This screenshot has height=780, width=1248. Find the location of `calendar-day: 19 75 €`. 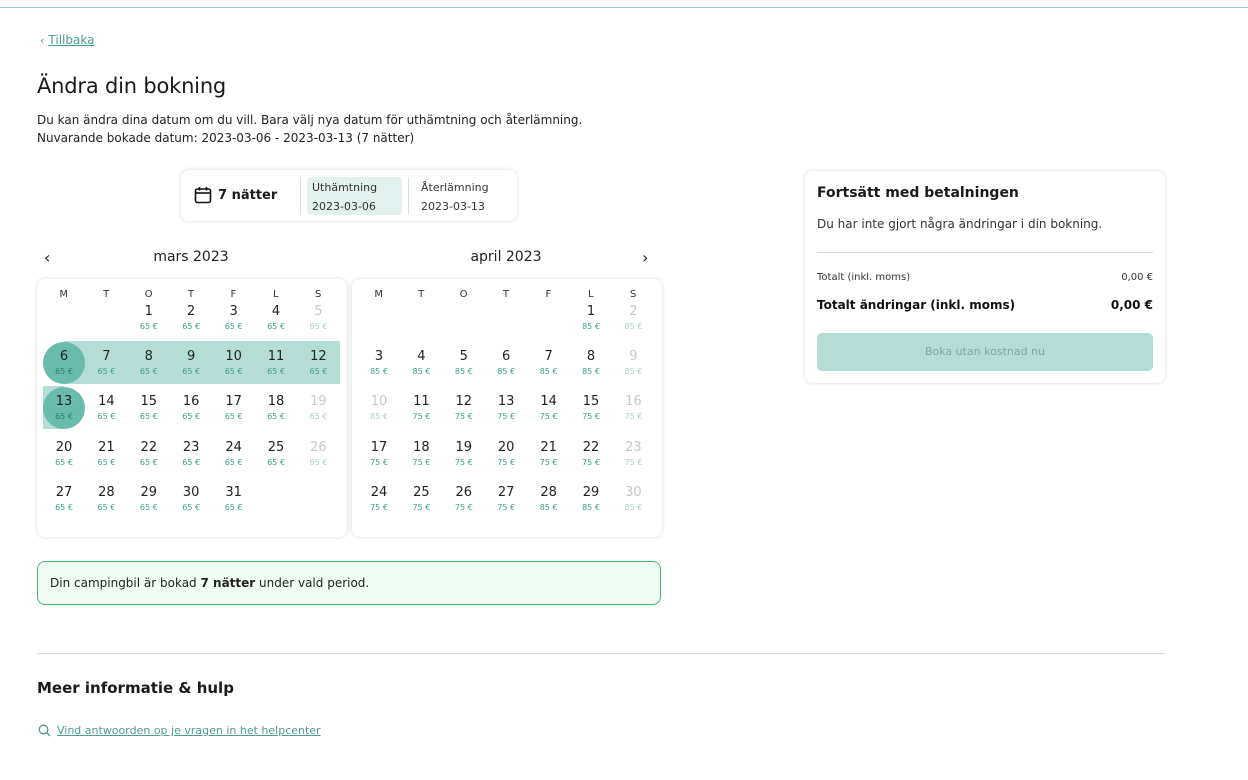

calendar-day: 19 75 € is located at coordinates (464, 454).